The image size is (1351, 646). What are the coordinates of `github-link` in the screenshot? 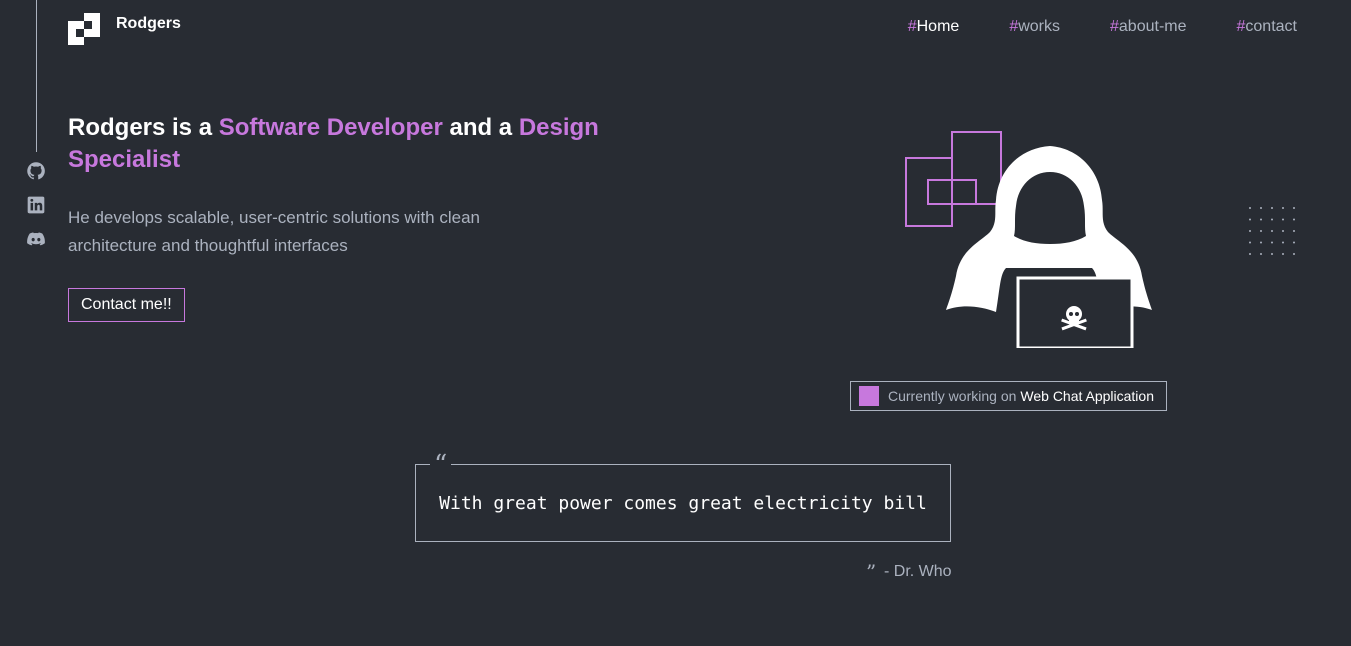 It's located at (36, 171).